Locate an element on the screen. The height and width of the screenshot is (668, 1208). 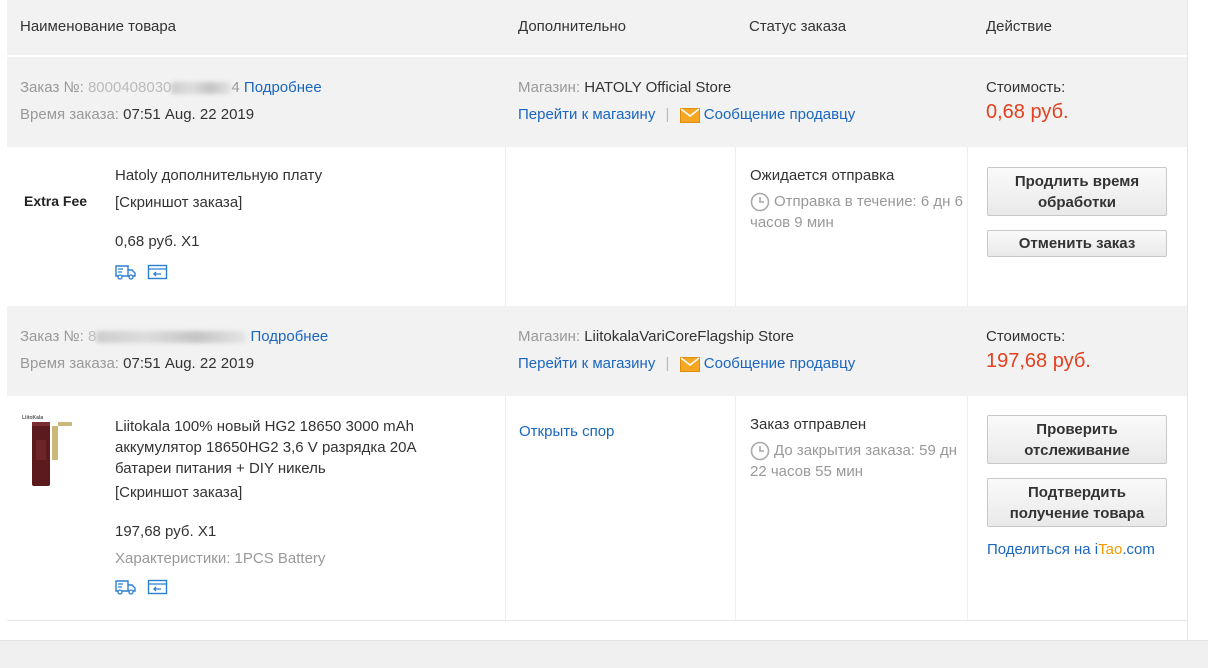
order-cost-value: 197,68 руб. is located at coordinates (1038, 361).